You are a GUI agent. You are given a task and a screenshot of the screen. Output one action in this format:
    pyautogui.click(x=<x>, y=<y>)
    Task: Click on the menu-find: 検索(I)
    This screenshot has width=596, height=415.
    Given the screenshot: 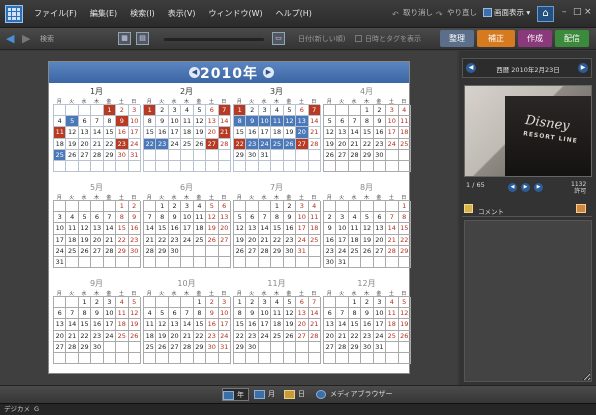 What is the action you would take?
    pyautogui.click(x=142, y=13)
    